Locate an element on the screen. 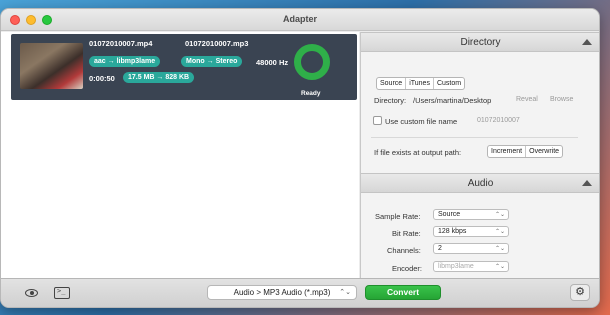 Image resolution: width=610 pixels, height=315 pixels. size-from: 17.5 MB is located at coordinates (141, 77).